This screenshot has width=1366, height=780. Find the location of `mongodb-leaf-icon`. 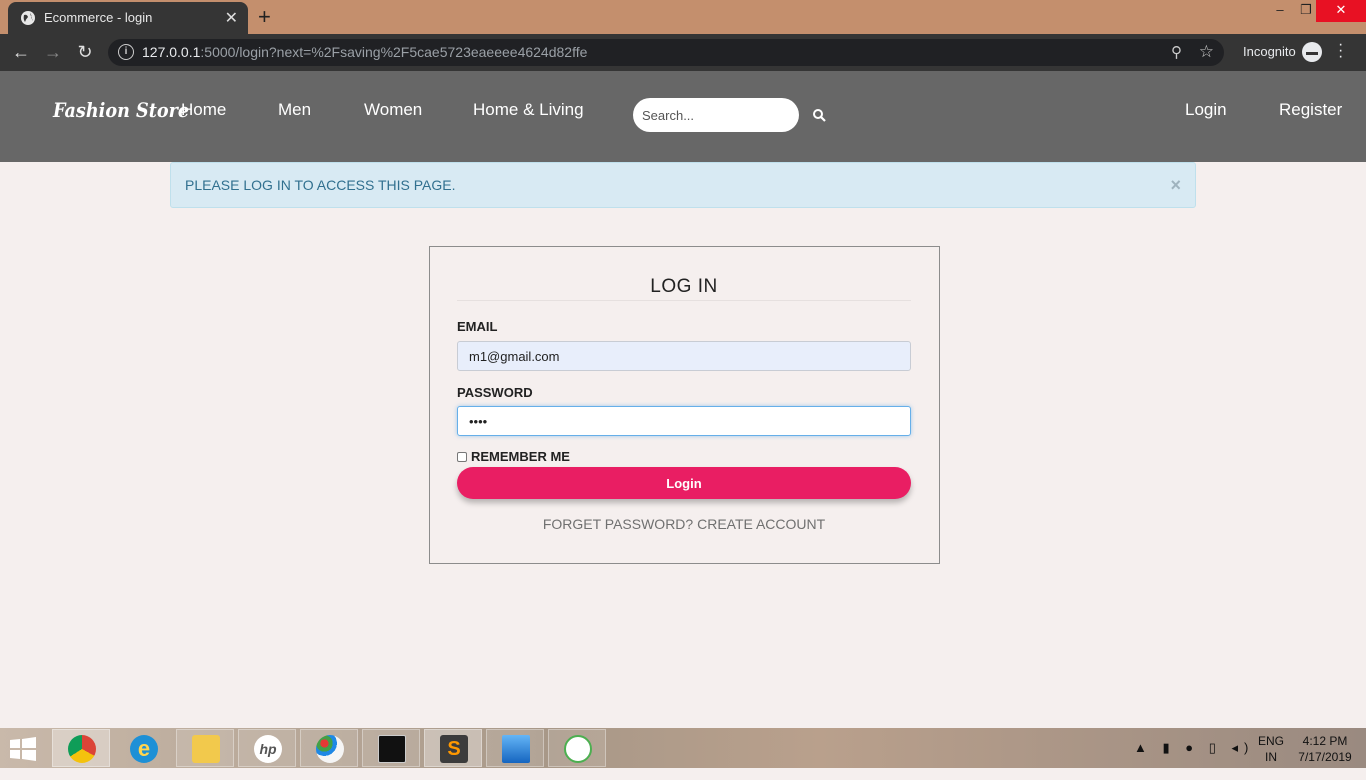

mongodb-leaf-icon is located at coordinates (578, 749).